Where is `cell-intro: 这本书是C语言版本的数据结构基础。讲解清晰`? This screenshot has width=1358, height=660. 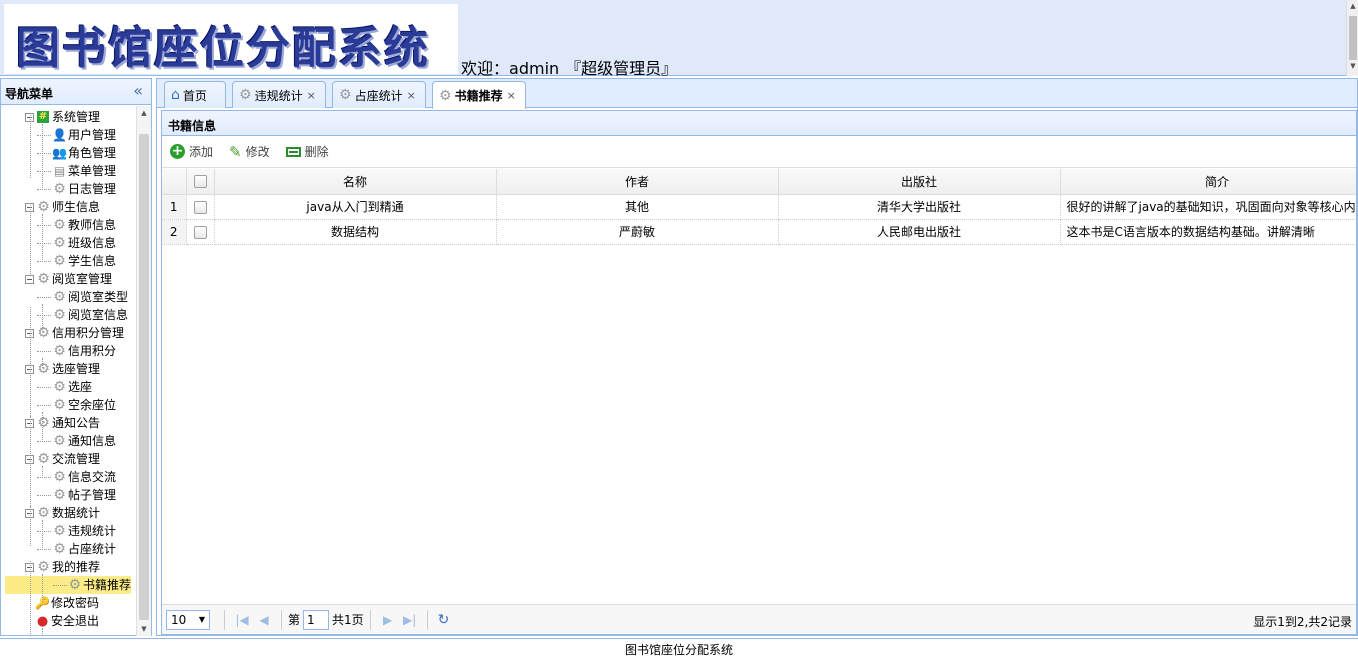 cell-intro: 这本书是C语言版本的数据结构基础。讲解清晰 is located at coordinates (1208, 232).